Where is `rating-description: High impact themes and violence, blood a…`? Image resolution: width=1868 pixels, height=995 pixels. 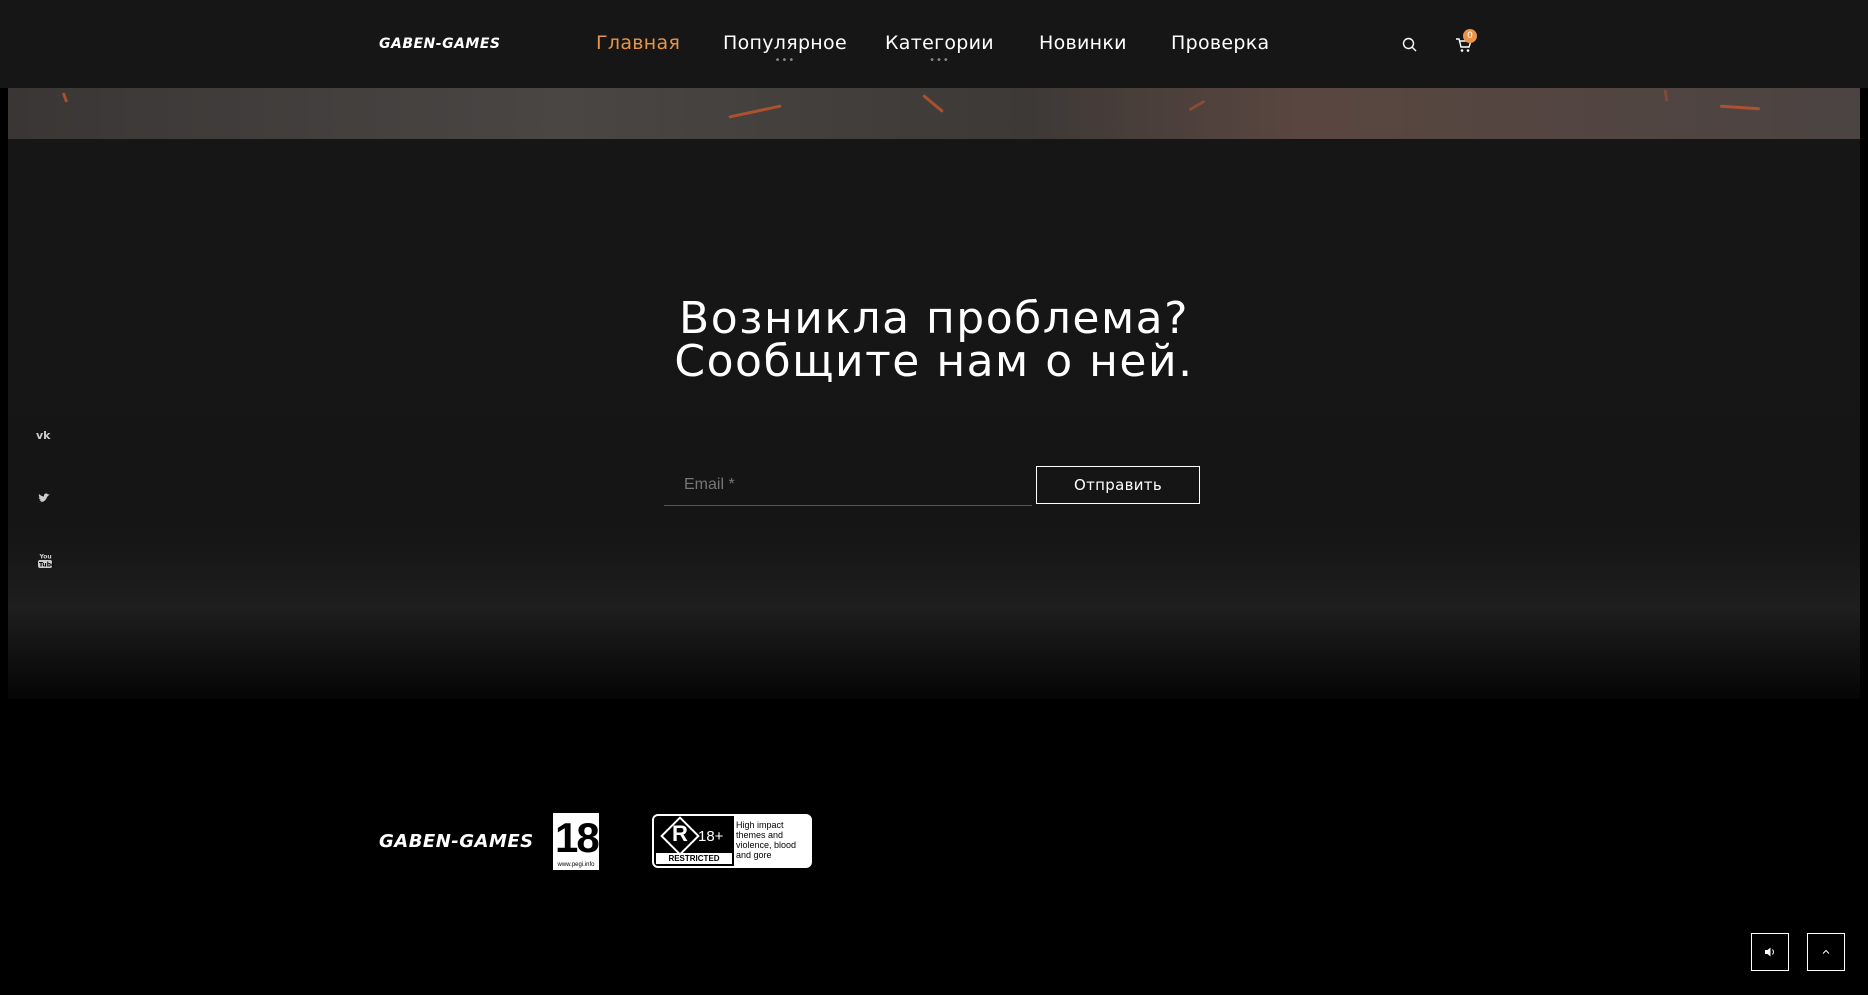
rating-description: High impact themes and violence, blood a… is located at coordinates (766, 840).